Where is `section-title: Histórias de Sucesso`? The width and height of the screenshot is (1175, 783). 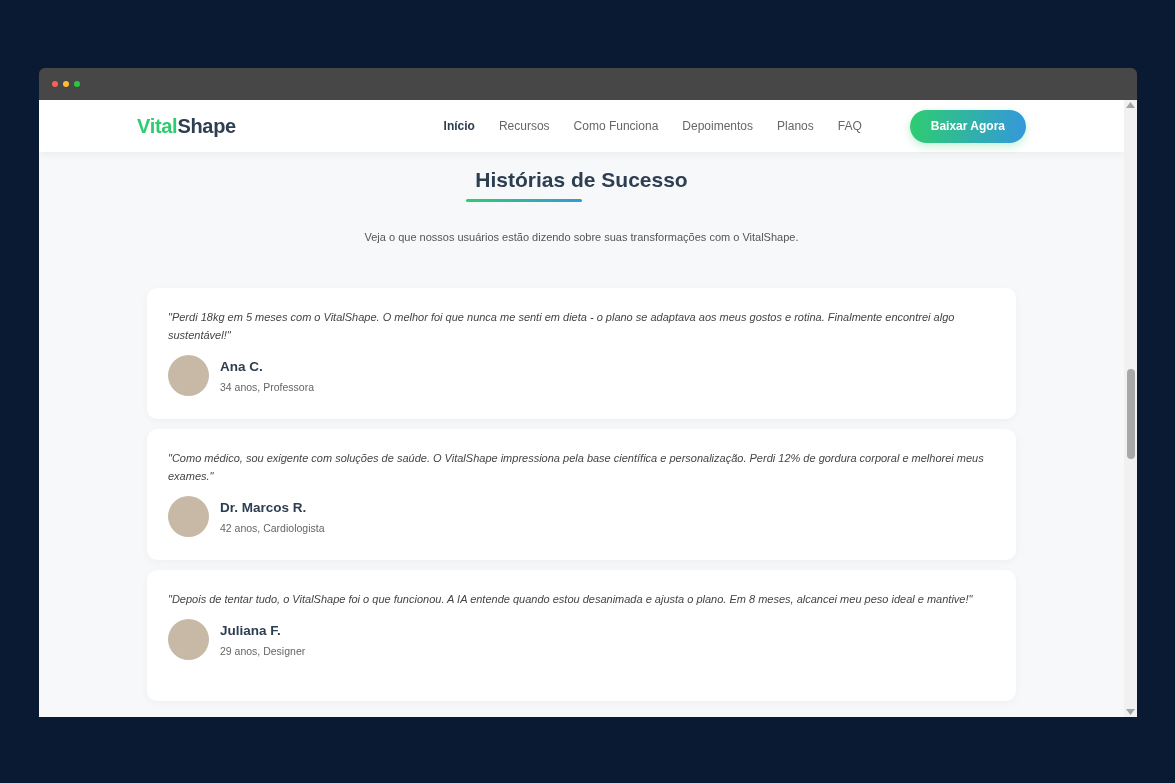 section-title: Histórias de Sucesso is located at coordinates (581, 180).